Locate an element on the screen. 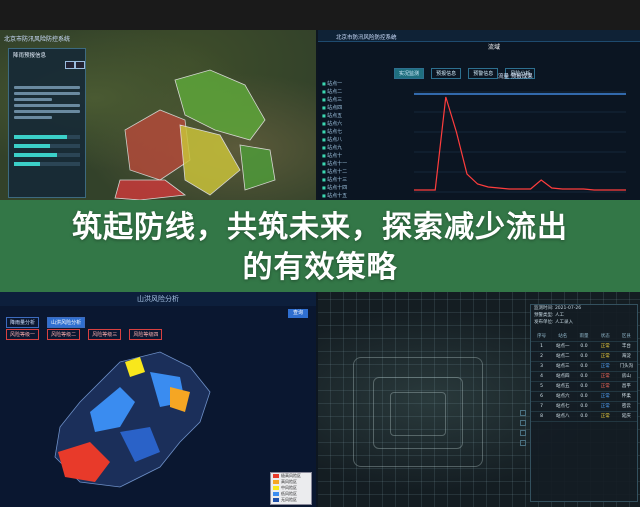 This screenshot has height=507, width=640. district-southwest is located at coordinates (150, 189).